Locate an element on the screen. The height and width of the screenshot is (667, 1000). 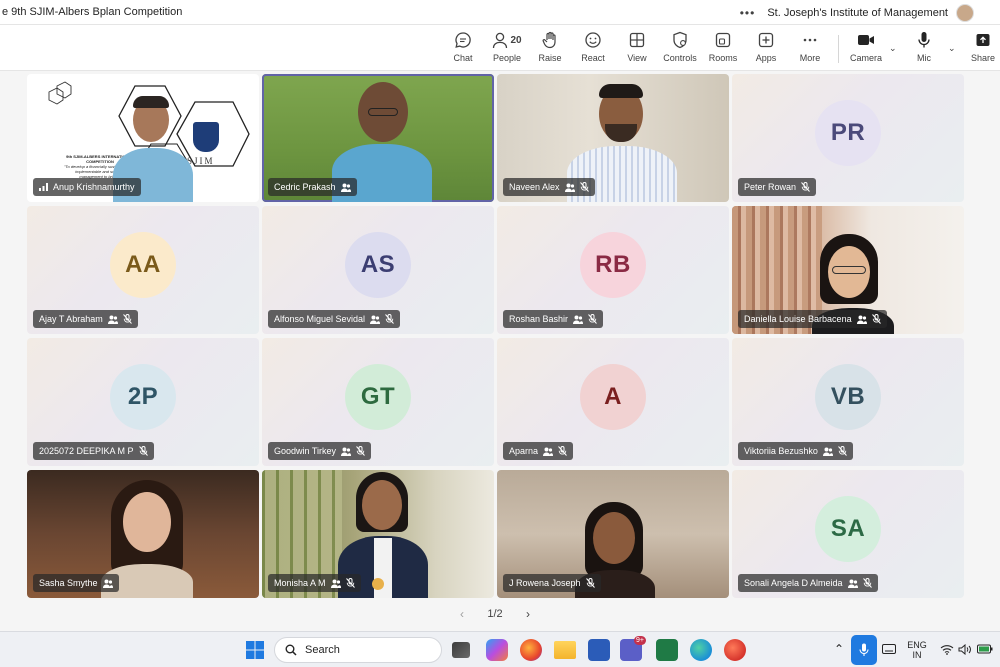
participant-avatar-initials: 2P is located at coordinates (143, 397).